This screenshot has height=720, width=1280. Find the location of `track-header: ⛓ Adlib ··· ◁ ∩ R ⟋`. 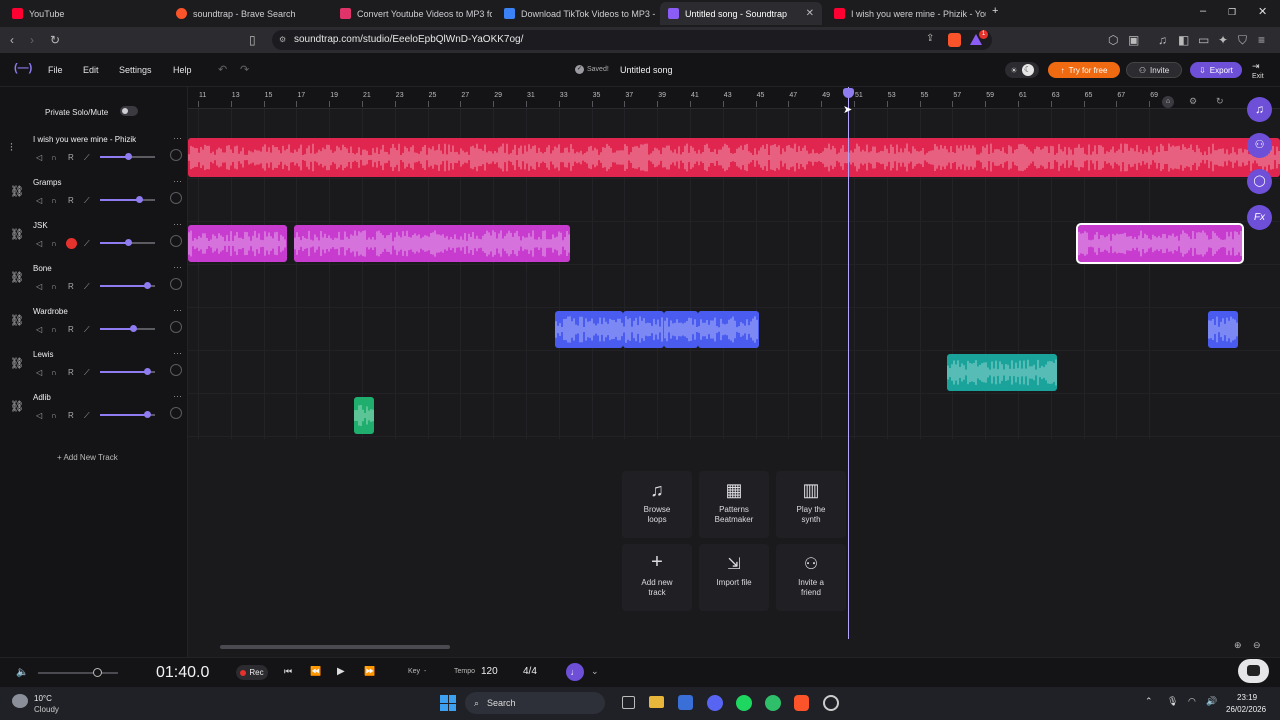

track-header: ⛓ Adlib ··· ◁ ∩ R ⟋ is located at coordinates (94, 408).